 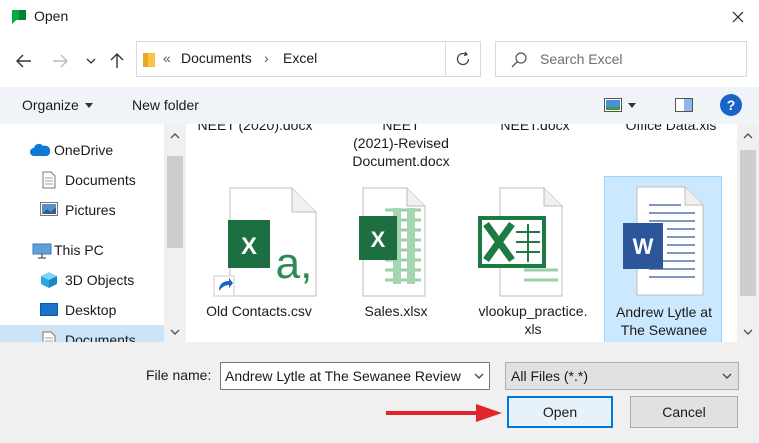 What do you see at coordinates (444, 413) in the screenshot?
I see `annotation-arrow-icon` at bounding box center [444, 413].